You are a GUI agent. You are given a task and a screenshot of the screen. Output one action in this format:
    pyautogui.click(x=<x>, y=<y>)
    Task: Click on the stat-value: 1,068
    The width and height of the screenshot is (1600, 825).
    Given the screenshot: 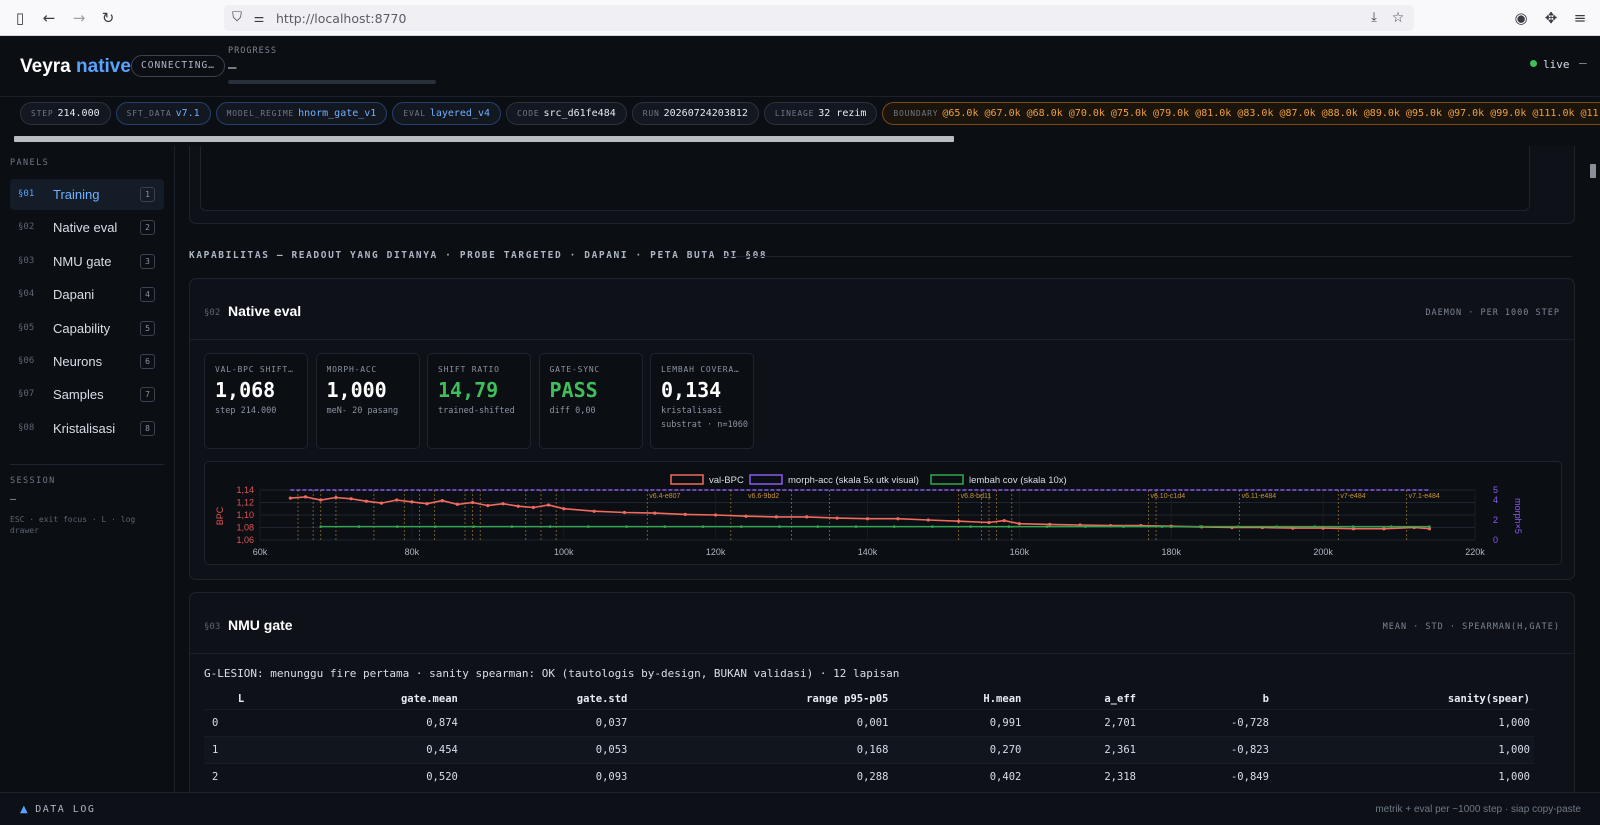 What is the action you would take?
    pyautogui.click(x=245, y=390)
    